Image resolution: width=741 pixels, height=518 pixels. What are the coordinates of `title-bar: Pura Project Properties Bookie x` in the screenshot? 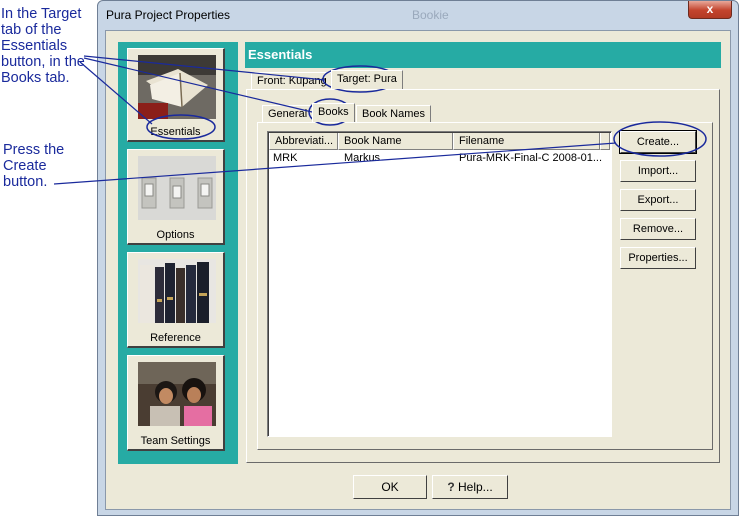 It's located at (418, 15).